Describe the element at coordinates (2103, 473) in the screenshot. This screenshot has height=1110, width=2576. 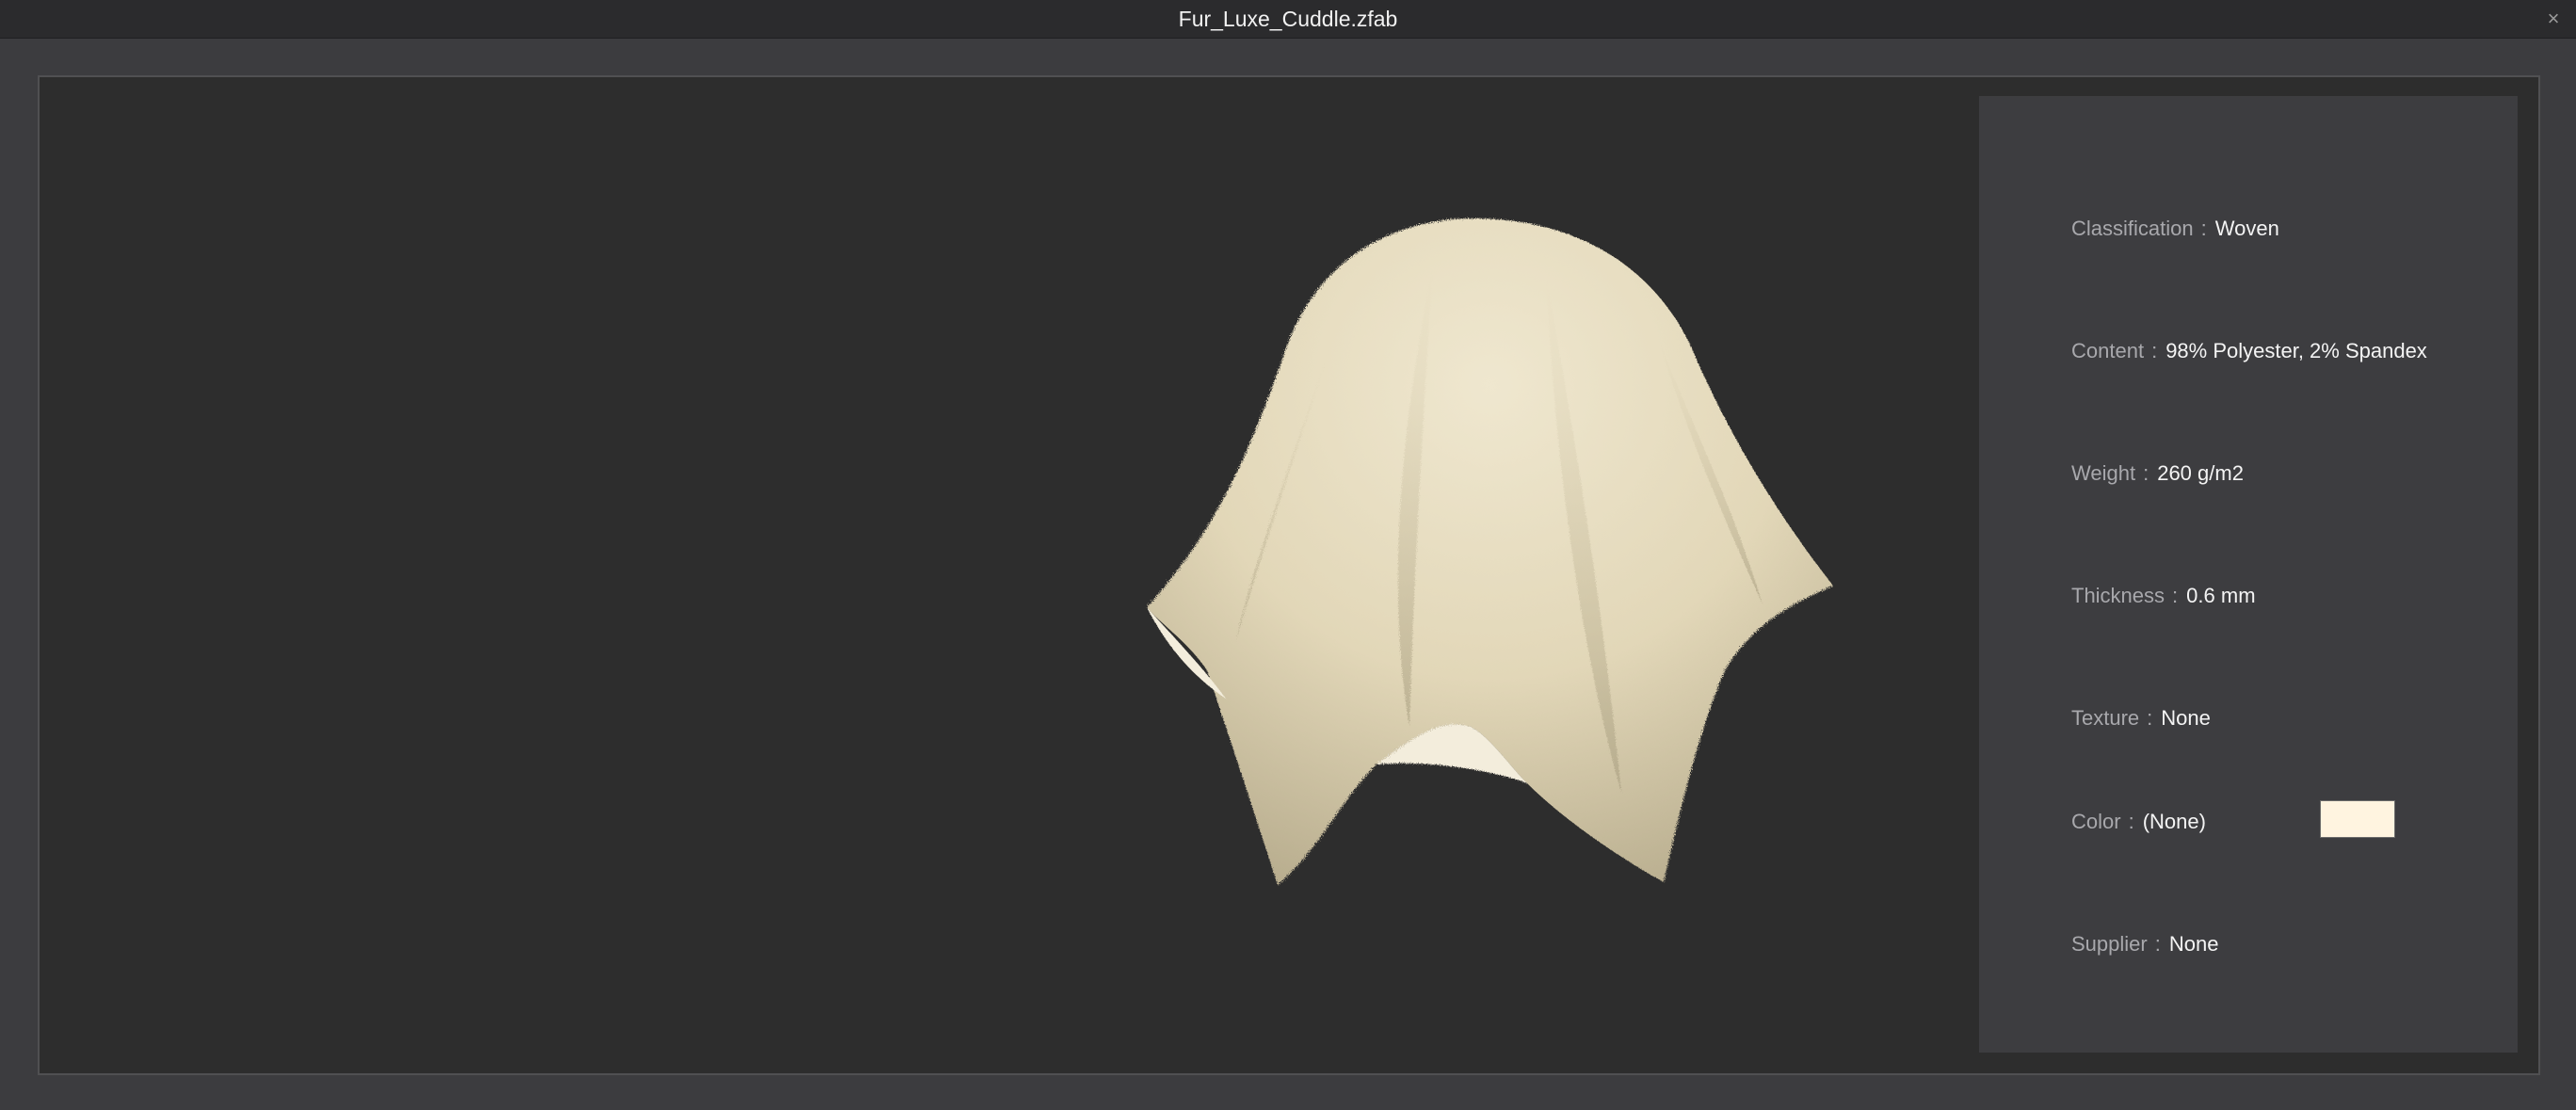
I see `weight-label: Weight` at that location.